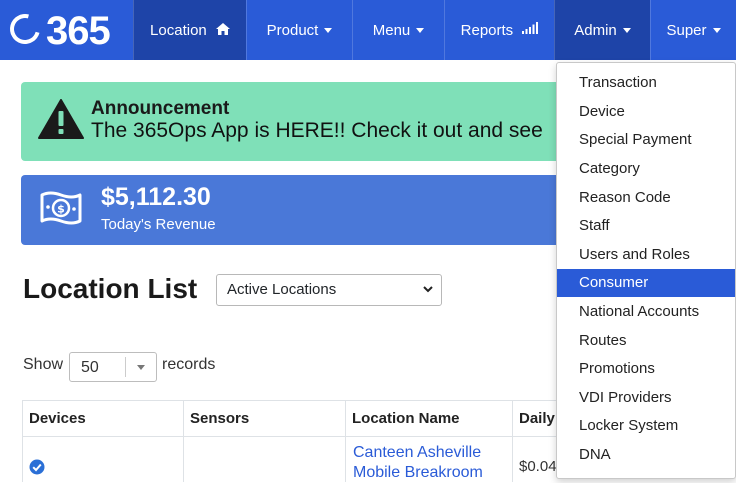 This screenshot has height=483, width=736. Describe the element at coordinates (418, 462) in the screenshot. I see `location-name-text: Canteen Asheville Mobile Breakroom` at that location.